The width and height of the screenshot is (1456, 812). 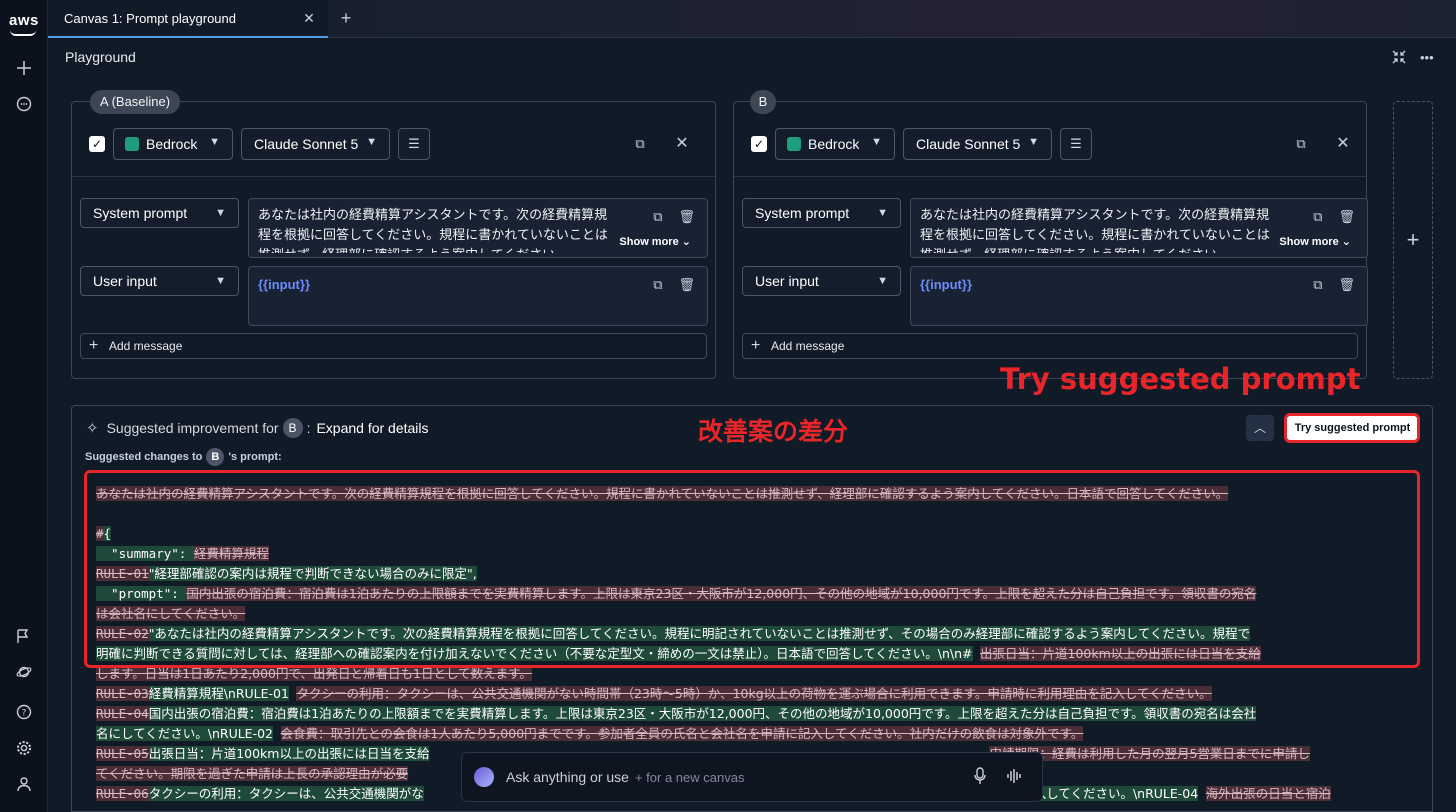 What do you see at coordinates (346, 18) in the screenshot?
I see `new-tab-plus-icon: +` at bounding box center [346, 18].